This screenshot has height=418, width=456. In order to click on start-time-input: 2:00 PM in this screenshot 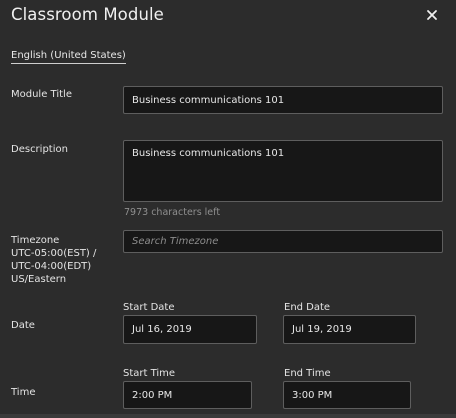, I will do `click(187, 395)`.